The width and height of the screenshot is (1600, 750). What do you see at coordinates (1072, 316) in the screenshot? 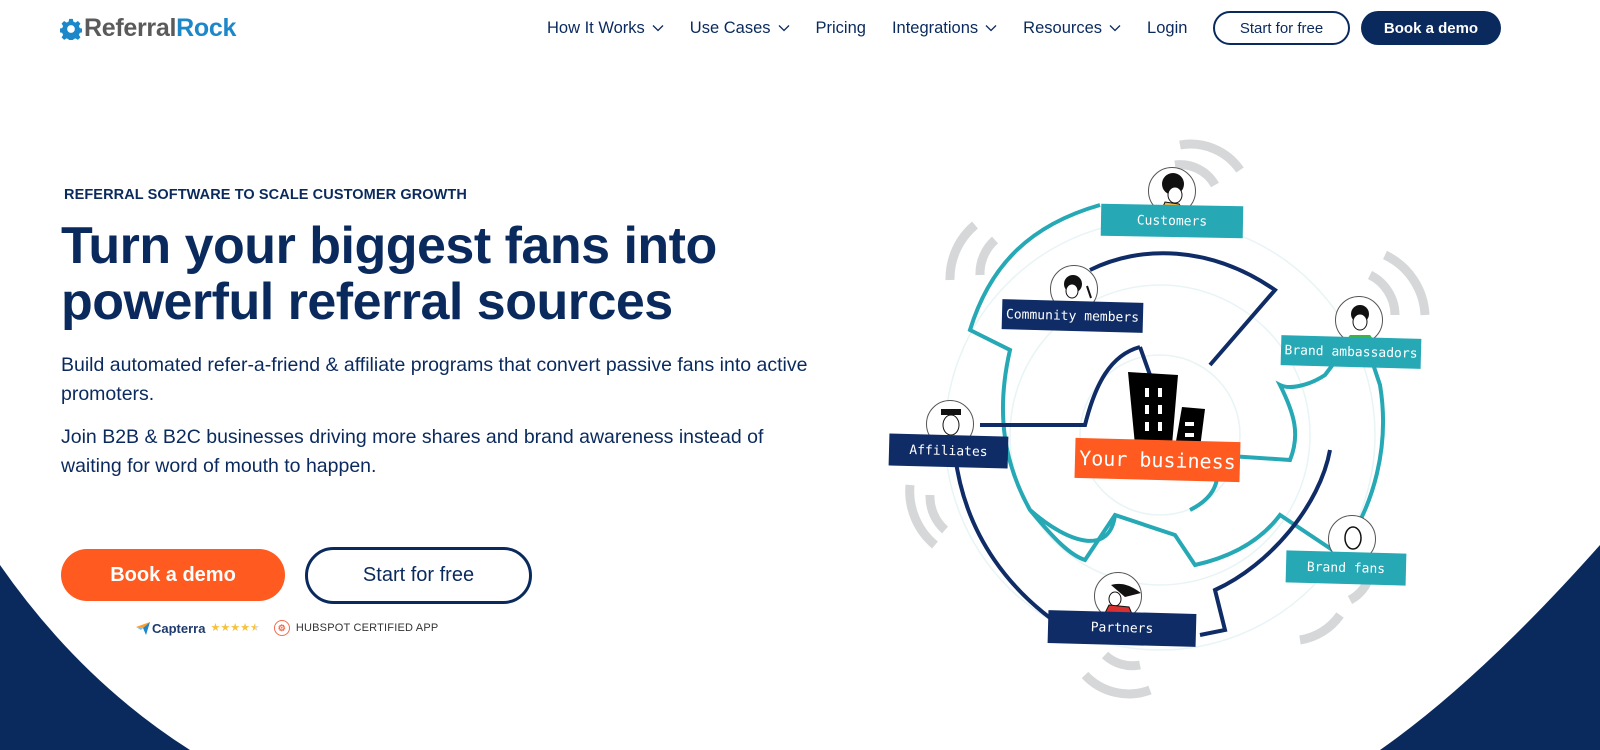
I see `tag-community-members: Community members` at bounding box center [1072, 316].